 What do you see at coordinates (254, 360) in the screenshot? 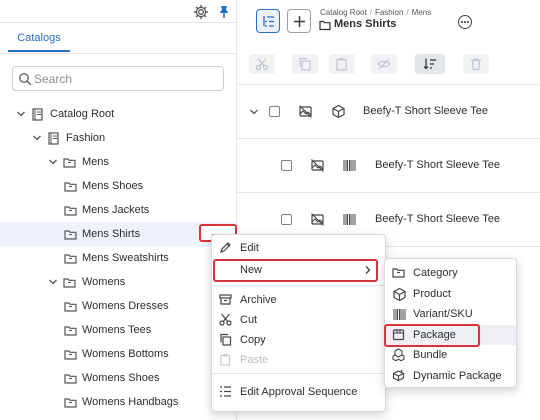
I see `menu-item-label: Paste` at bounding box center [254, 360].